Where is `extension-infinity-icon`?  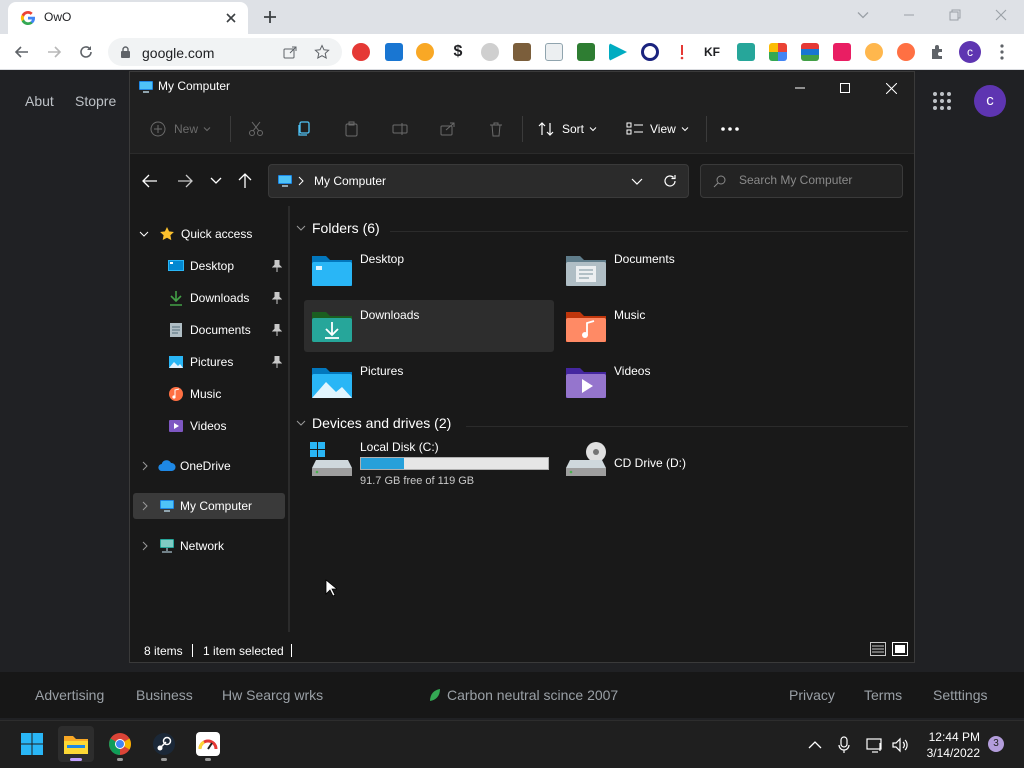 extension-infinity-icon is located at coordinates (906, 52).